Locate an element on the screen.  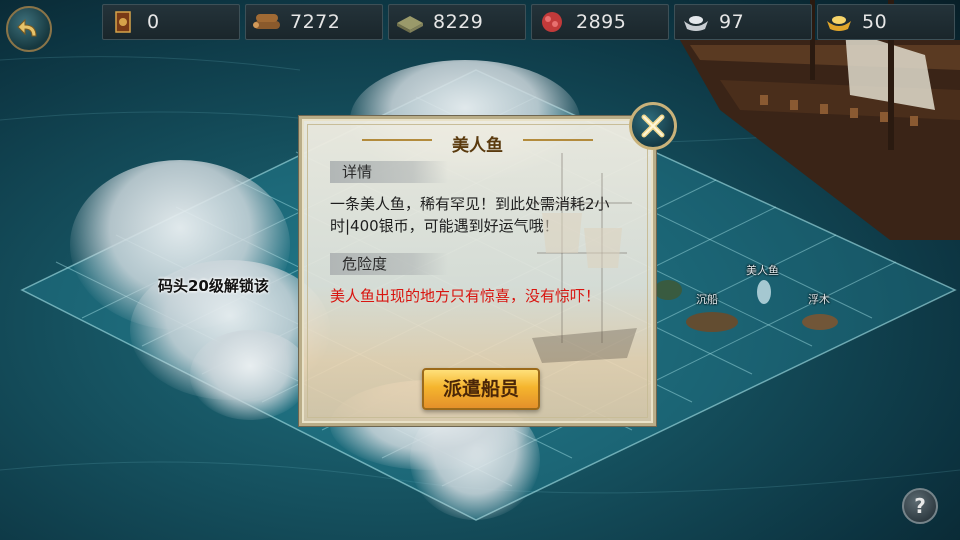
stone-icon is located at coordinates (409, 22).